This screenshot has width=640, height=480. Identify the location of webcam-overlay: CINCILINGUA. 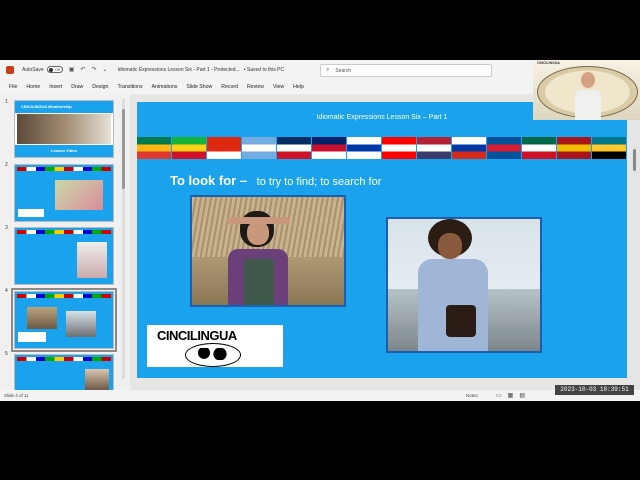
(586, 90).